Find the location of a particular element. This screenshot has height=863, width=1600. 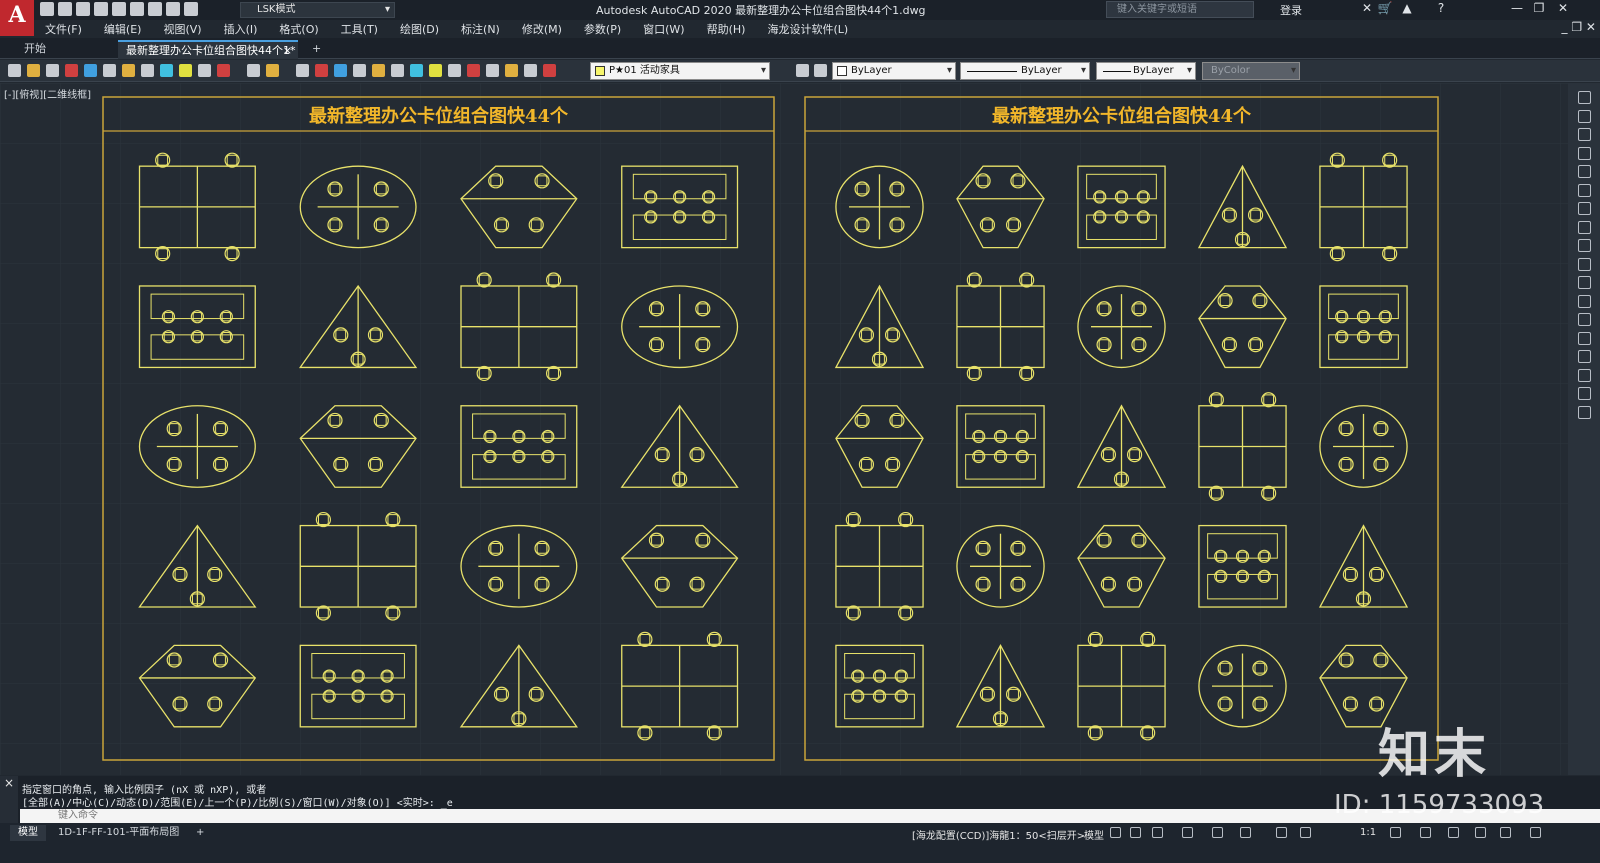

snap-icon is located at coordinates (1135, 832).